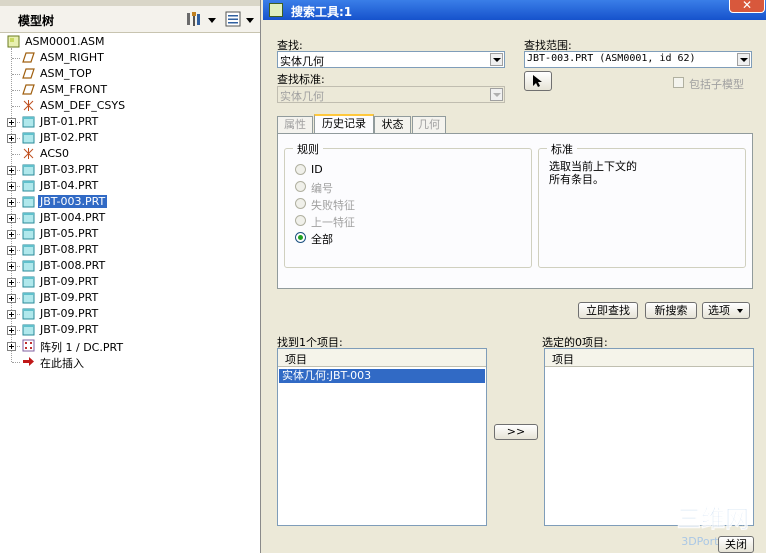  What do you see at coordinates (391, 59) in the screenshot?
I see `look-for-select: 实体几何` at bounding box center [391, 59].